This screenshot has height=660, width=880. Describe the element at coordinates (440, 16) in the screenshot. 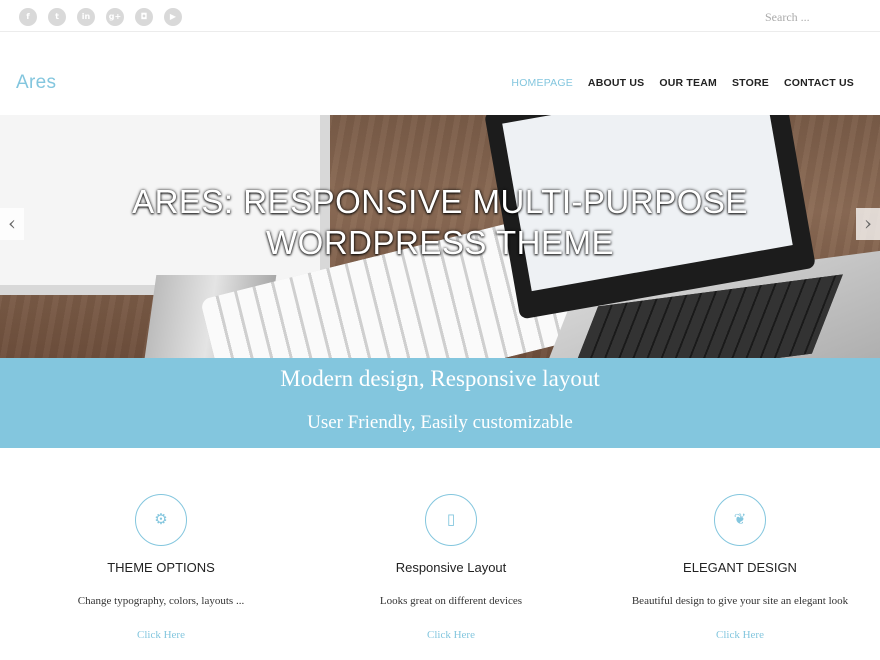

I see `top-bar: f t in g+ ◘ ▶` at that location.